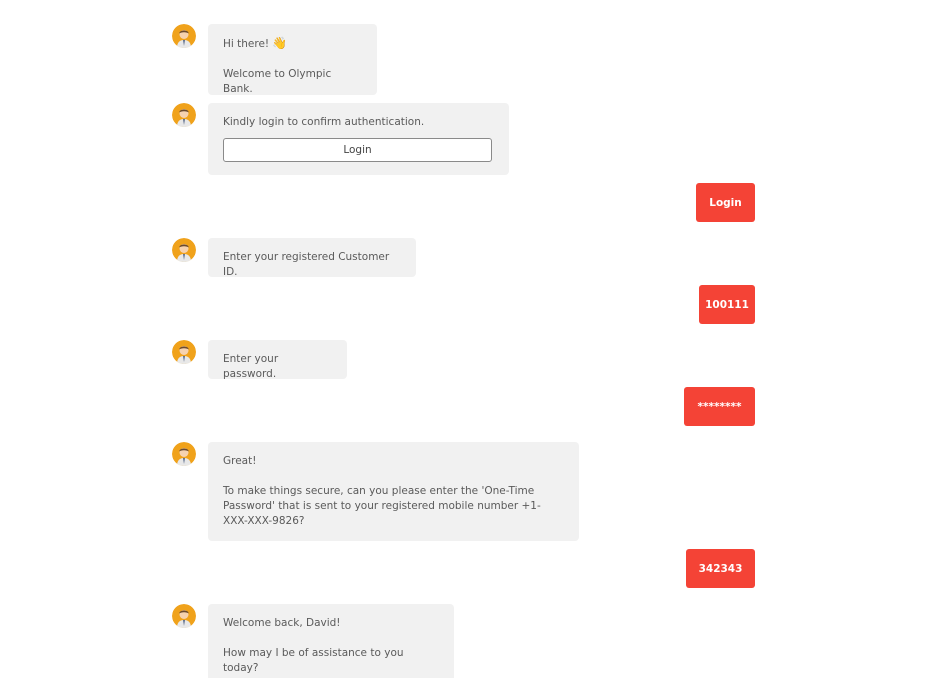 This screenshot has width=930, height=678. I want to click on password-prompt-text: Enter your password., so click(251, 366).